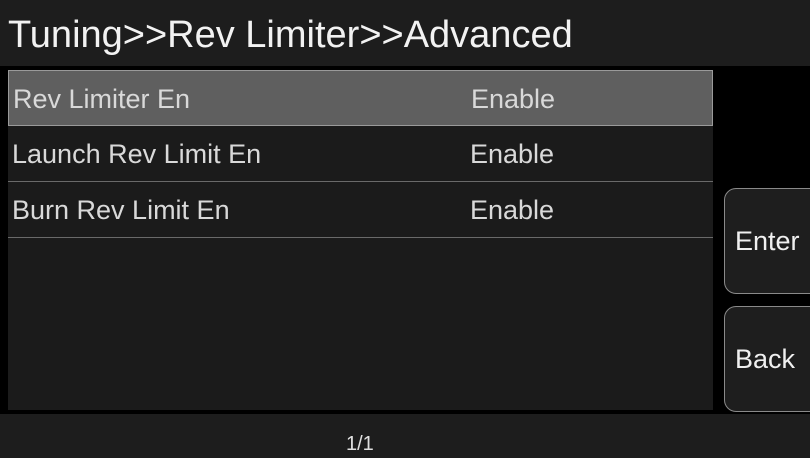 The image size is (810, 458). I want to click on row-label: Burn Rev Limit En, so click(121, 210).